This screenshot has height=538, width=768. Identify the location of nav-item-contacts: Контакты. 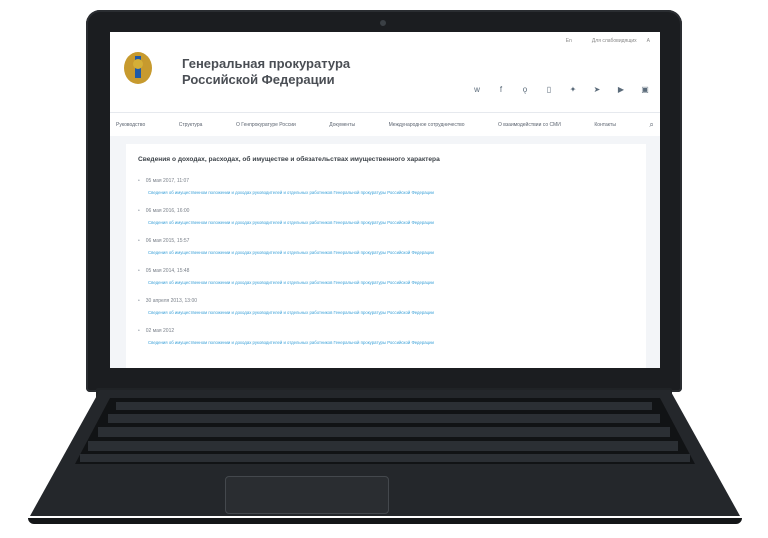
(605, 125).